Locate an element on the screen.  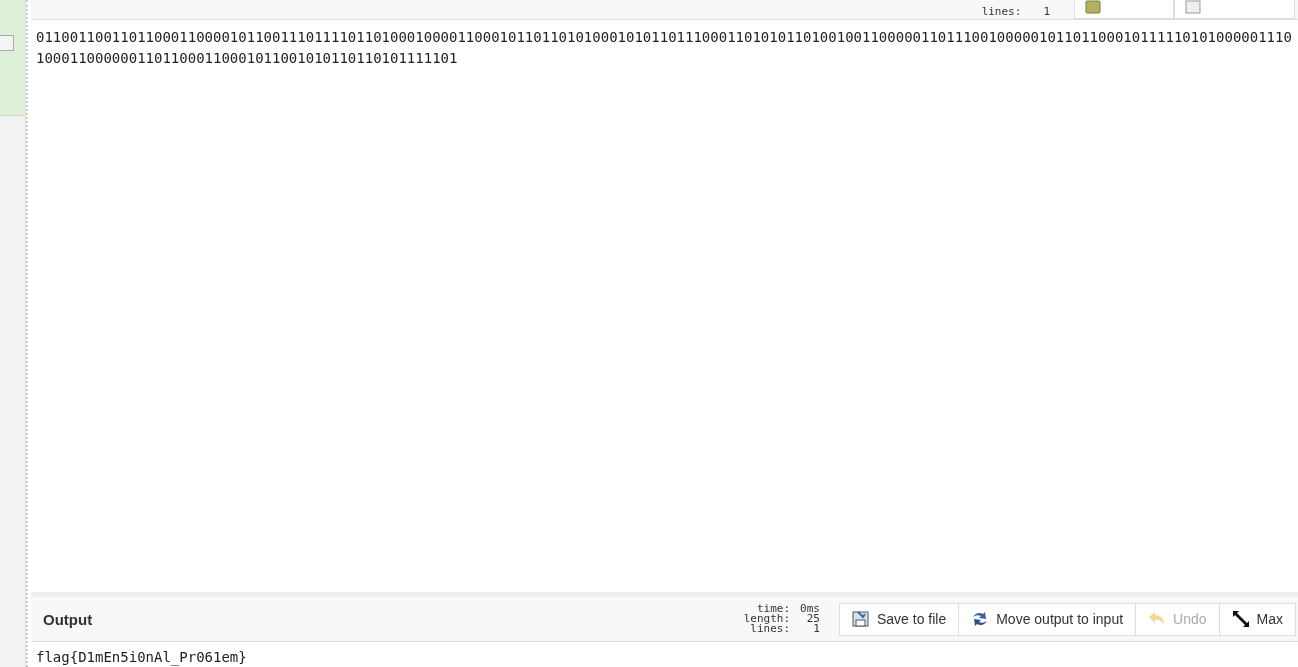
output-text: flag{D1mEn5i0nAl_Pr061em} is located at coordinates (141, 657).